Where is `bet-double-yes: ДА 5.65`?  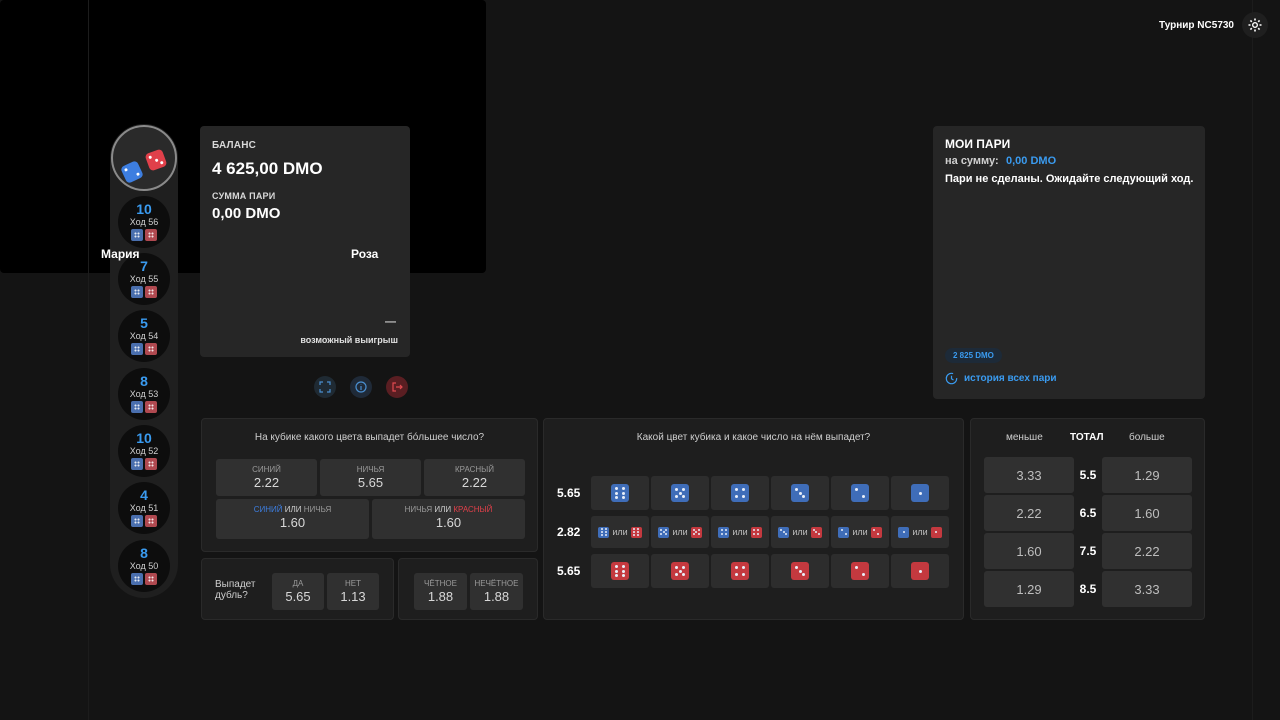
bet-double-yes: ДА 5.65 is located at coordinates (298, 591).